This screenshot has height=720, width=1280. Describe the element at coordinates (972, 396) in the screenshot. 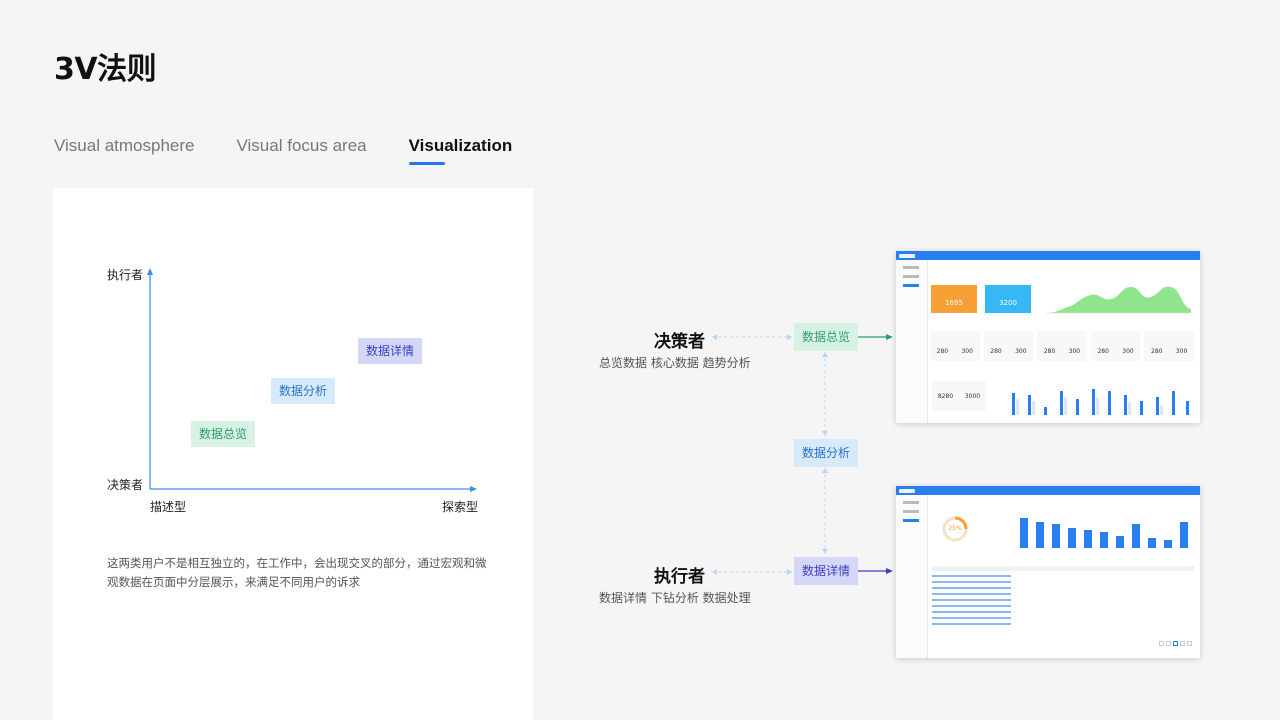

I see `stat-value: 3000` at that location.